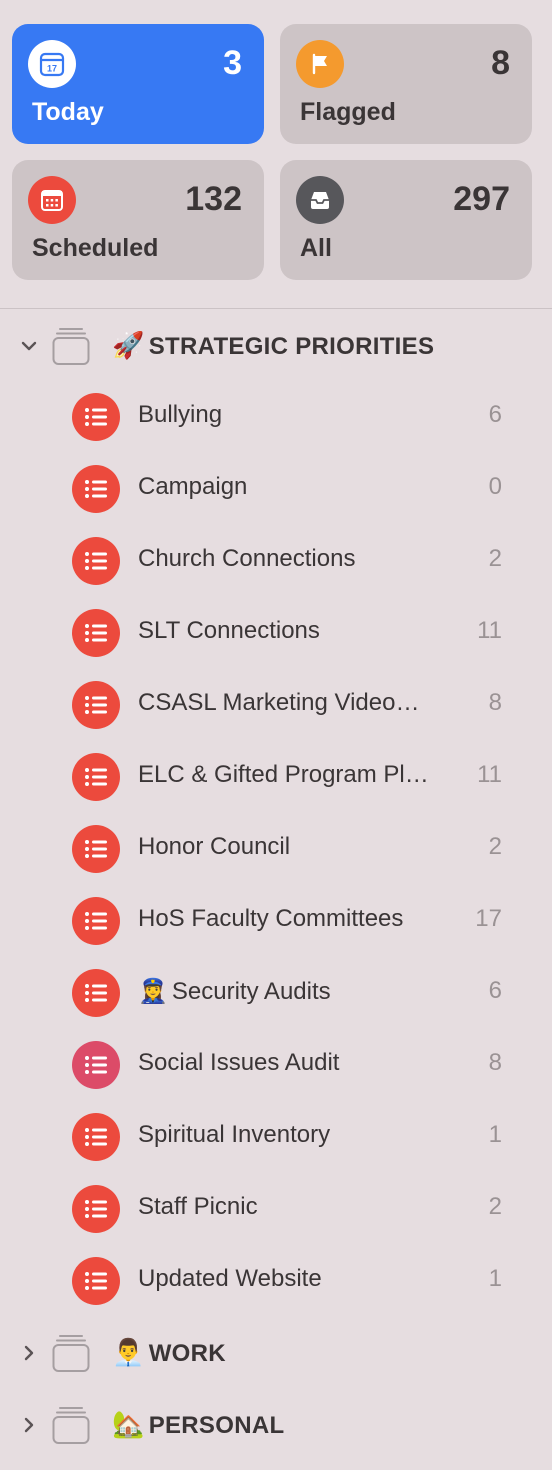  Describe the element at coordinates (320, 200) in the screenshot. I see `tray-icon` at that location.